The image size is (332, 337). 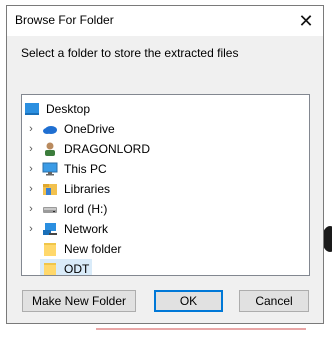 What do you see at coordinates (87, 189) in the screenshot?
I see `tree-item-label: Libraries` at bounding box center [87, 189].